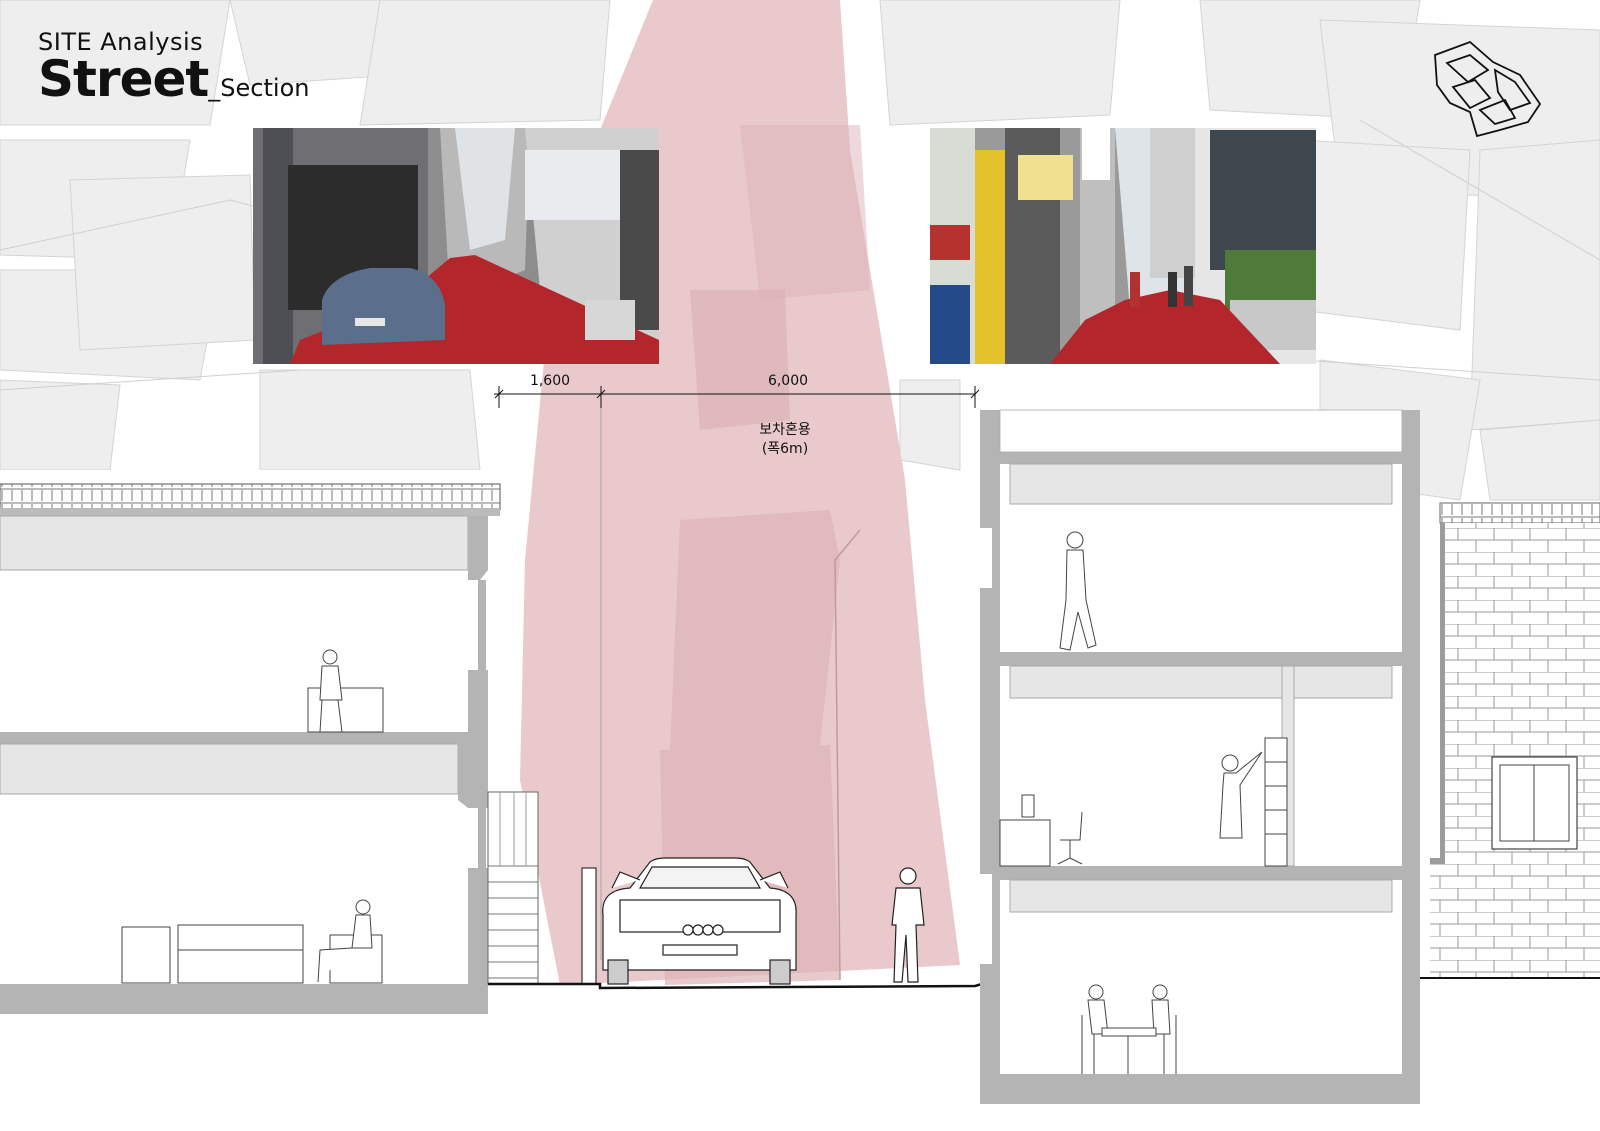 Image resolution: width=1600 pixels, height=1131 pixels. Describe the element at coordinates (785, 440) in the screenshot. I see `street-type-note: 보차혼용 (폭6m)` at that location.